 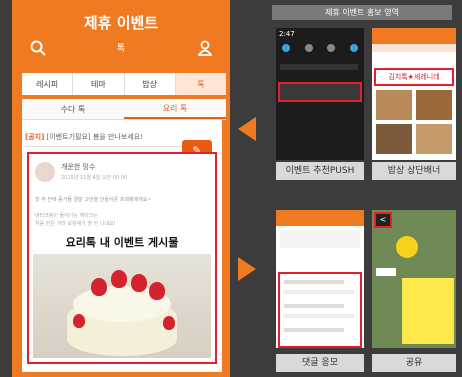 What do you see at coordinates (386, 272) in the screenshot?
I see `chat-name` at bounding box center [386, 272].